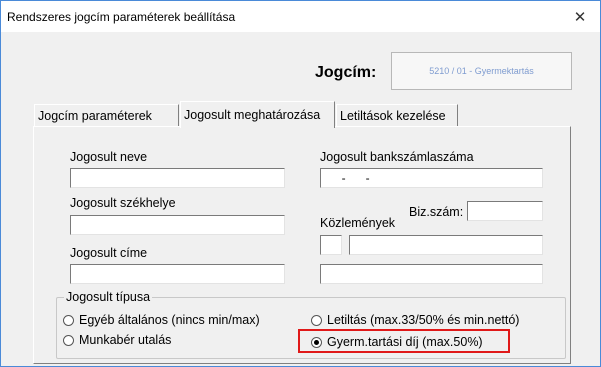 This screenshot has height=367, width=601. I want to click on comment-small-input, so click(331, 245).